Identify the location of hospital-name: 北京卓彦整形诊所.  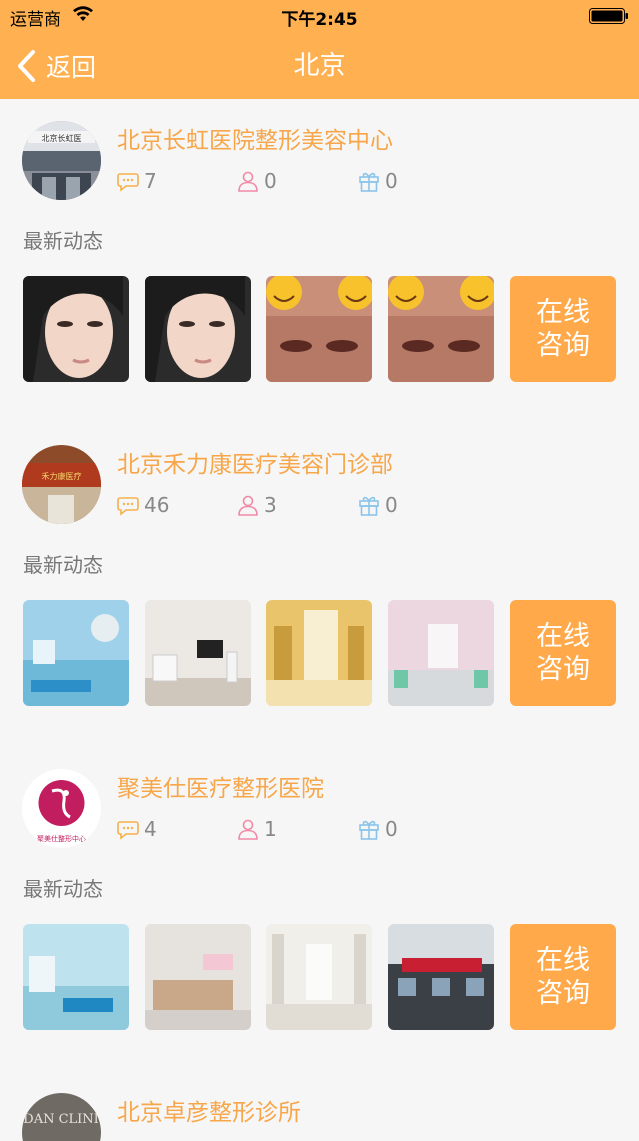
(209, 1110).